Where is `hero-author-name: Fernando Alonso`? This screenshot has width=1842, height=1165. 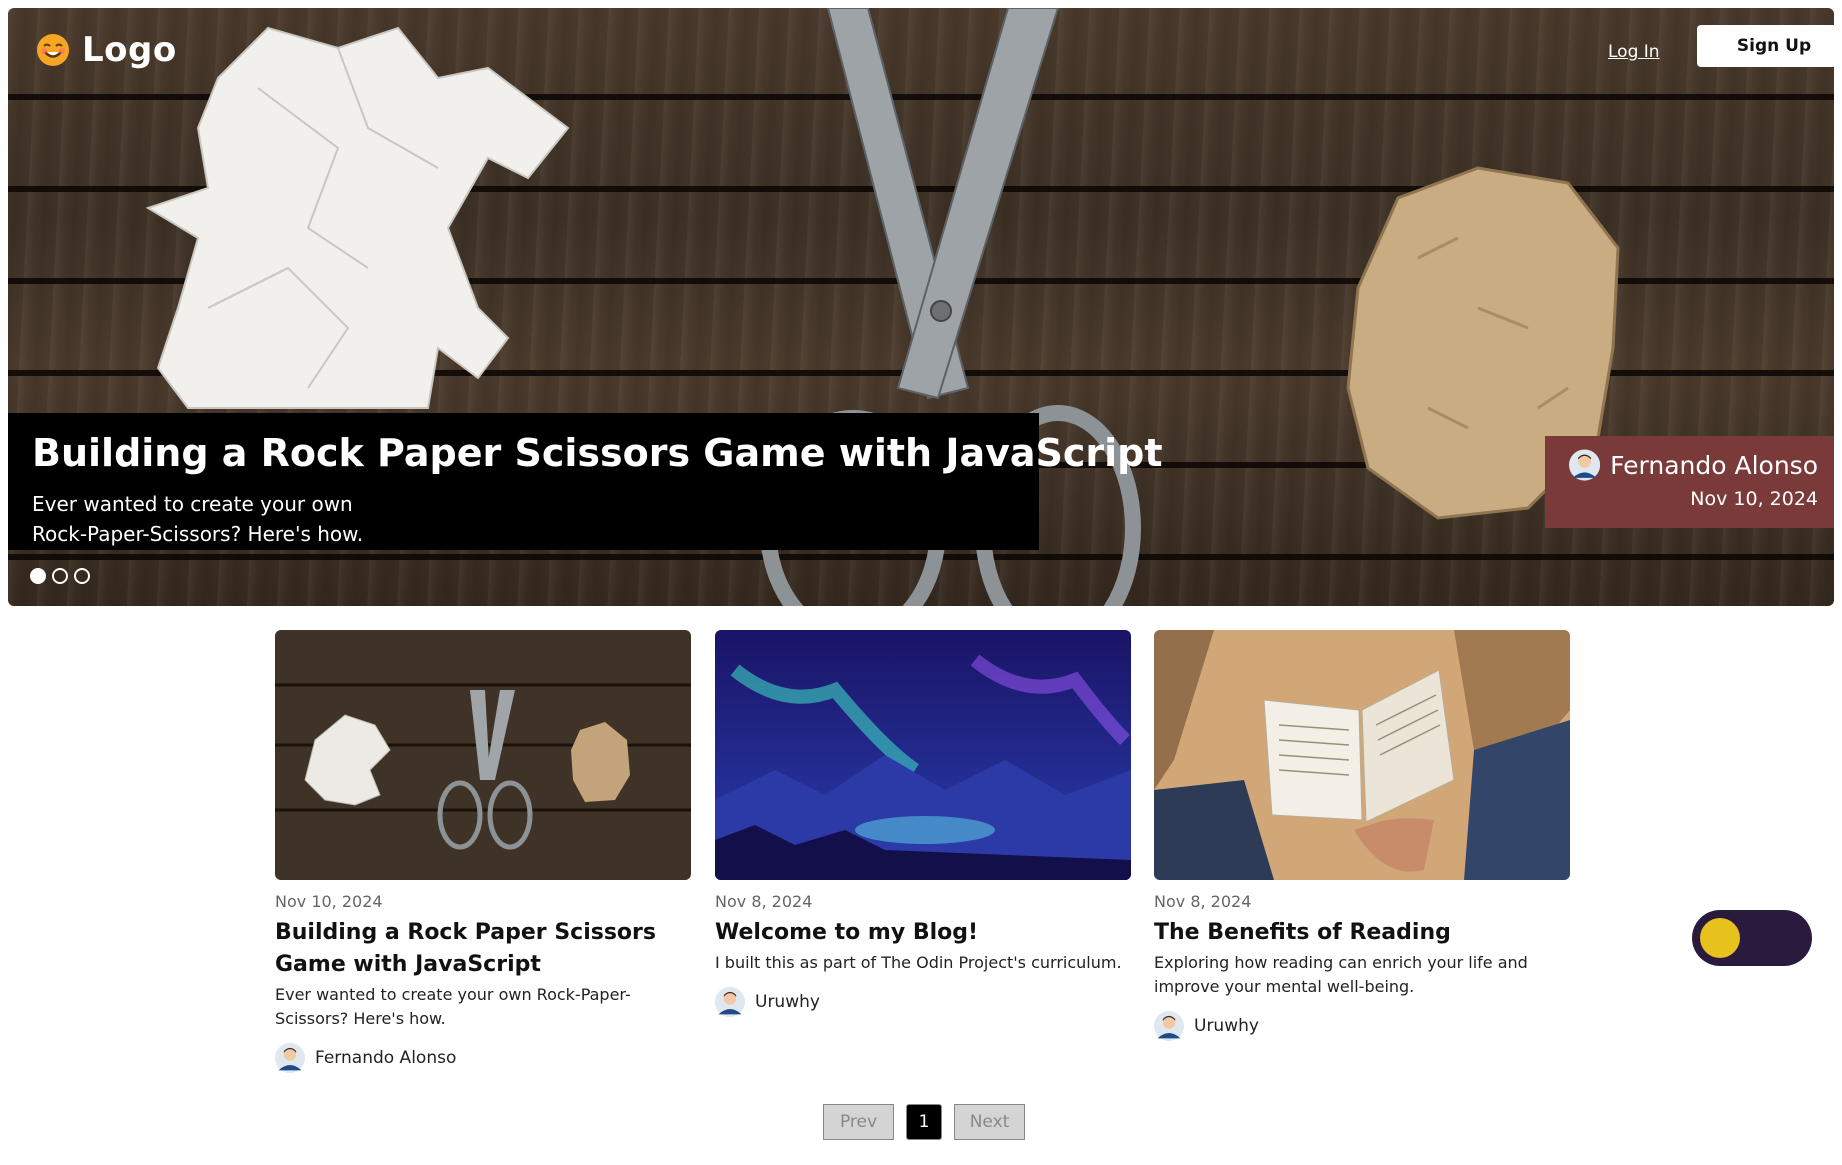 hero-author-name: Fernando Alonso is located at coordinates (1714, 465).